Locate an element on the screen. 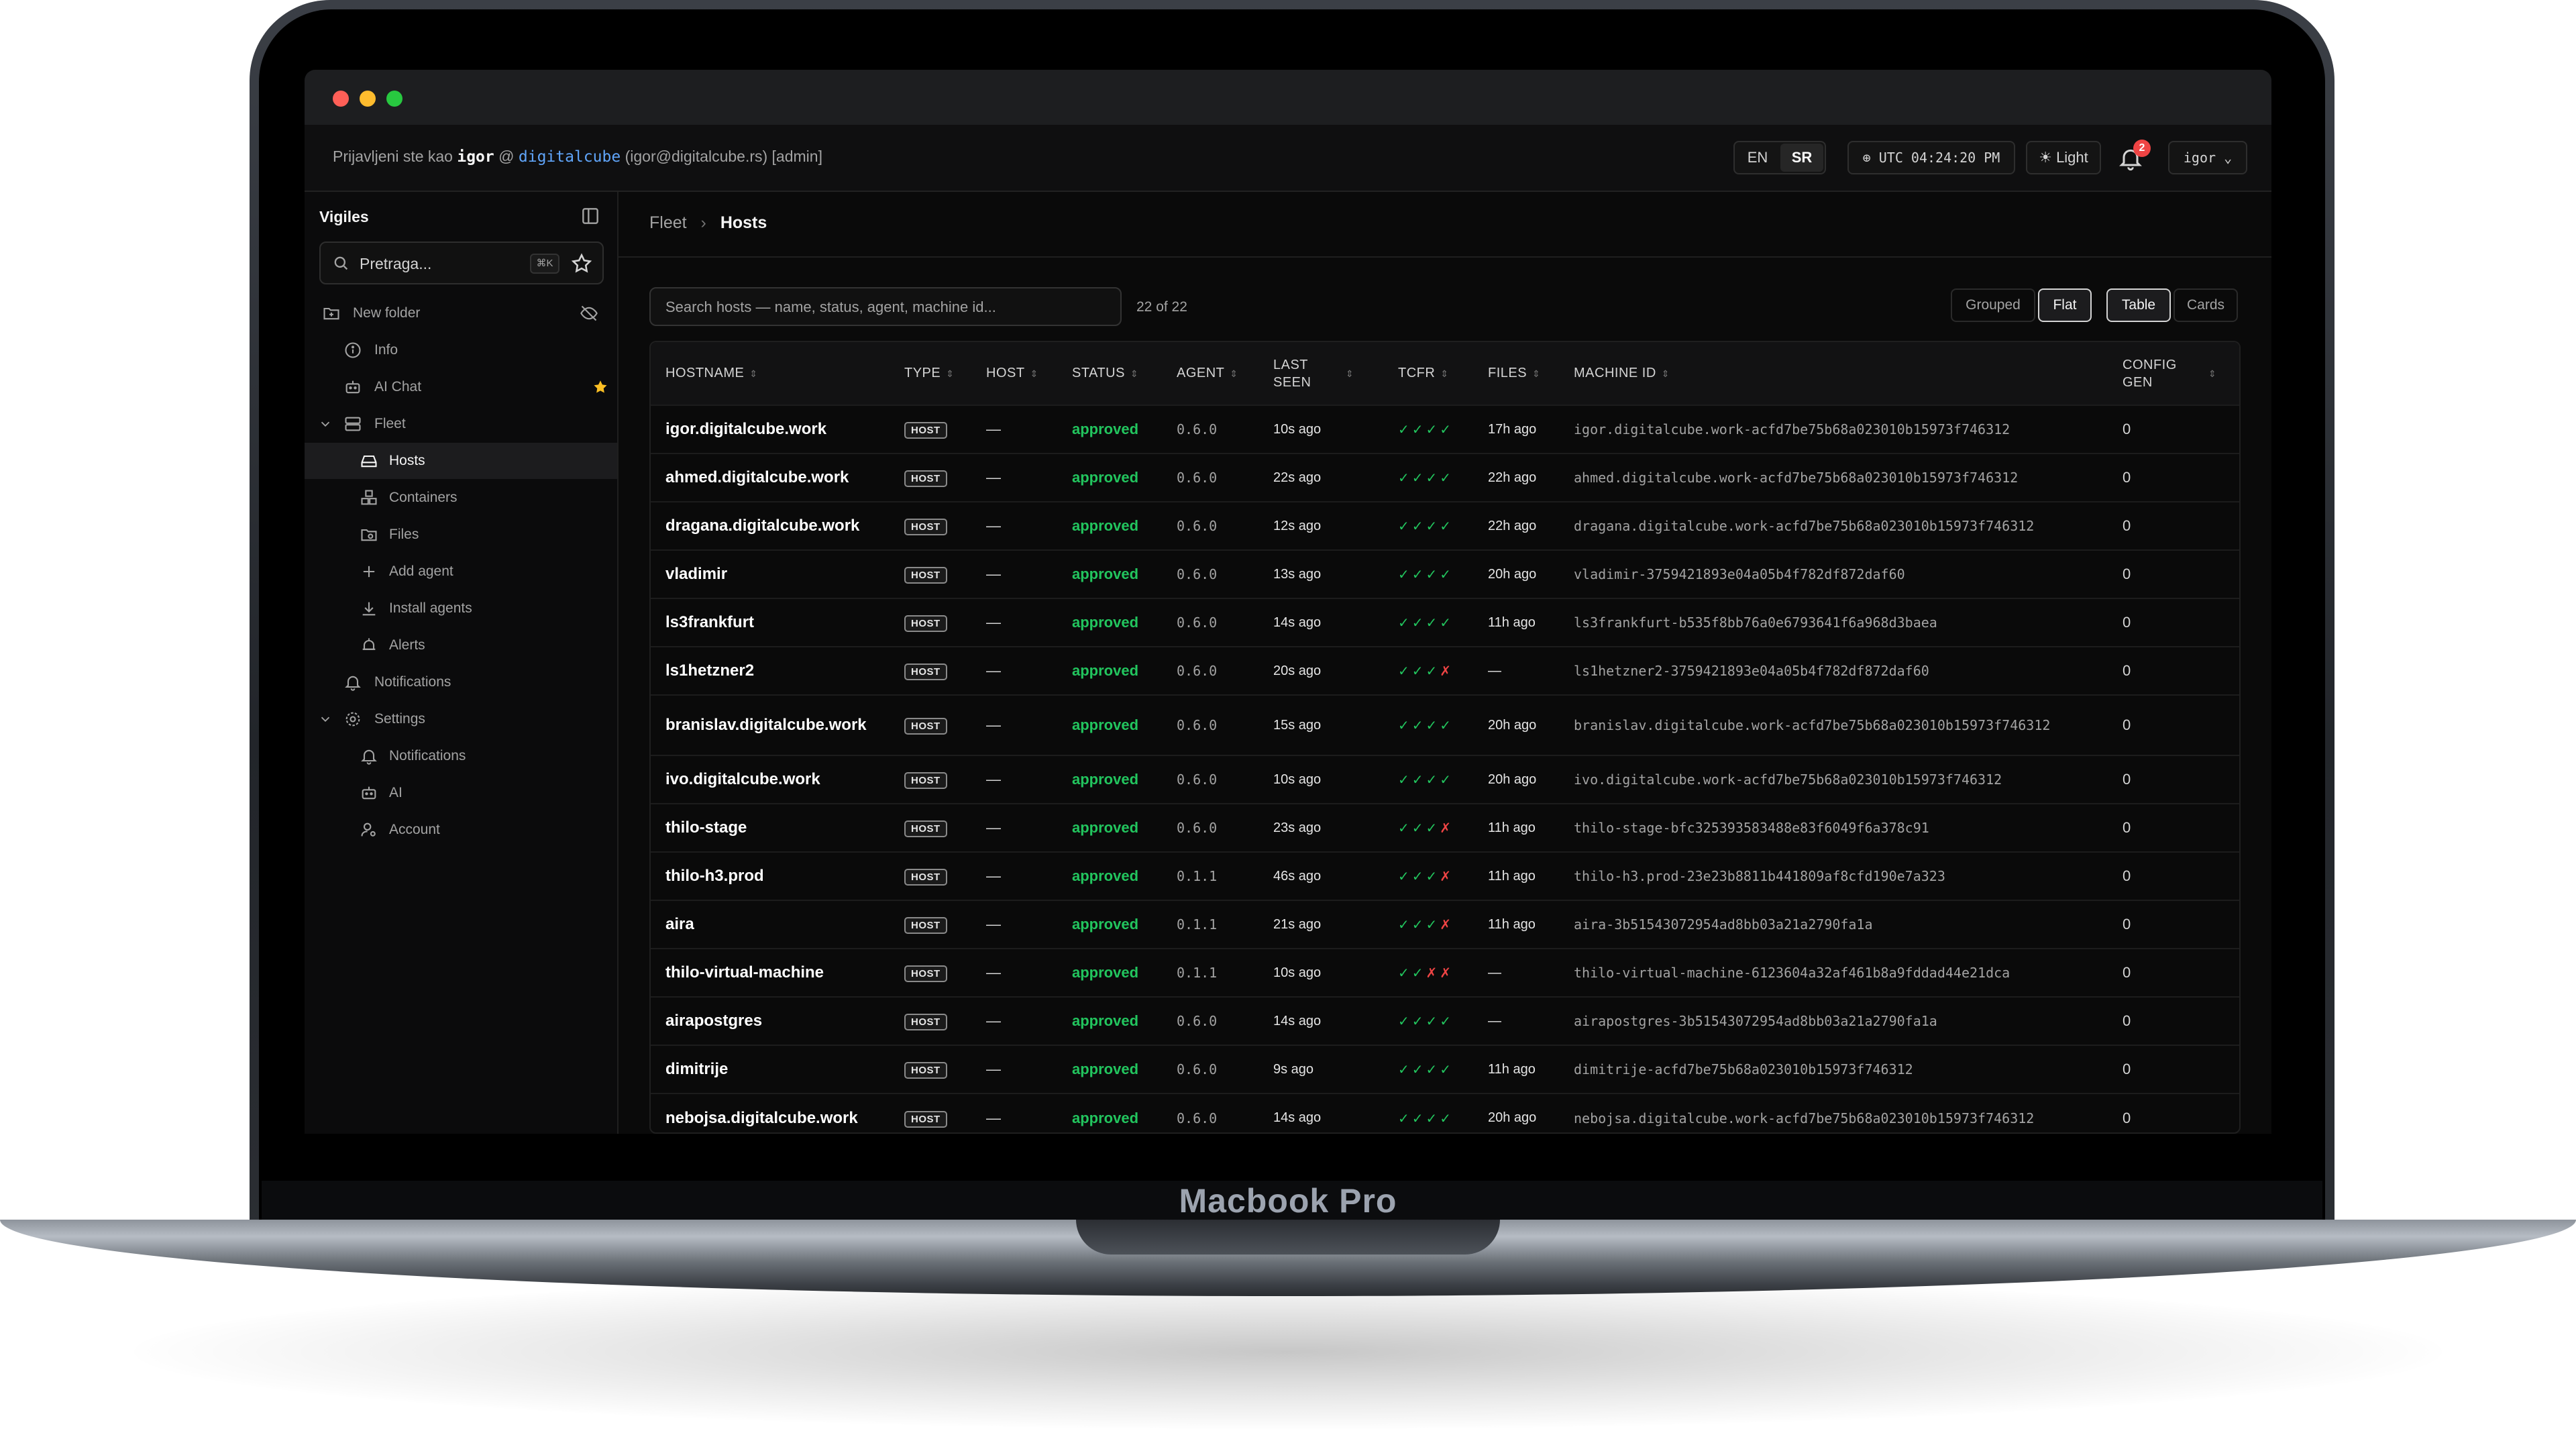  info-icon is located at coordinates (353, 350).